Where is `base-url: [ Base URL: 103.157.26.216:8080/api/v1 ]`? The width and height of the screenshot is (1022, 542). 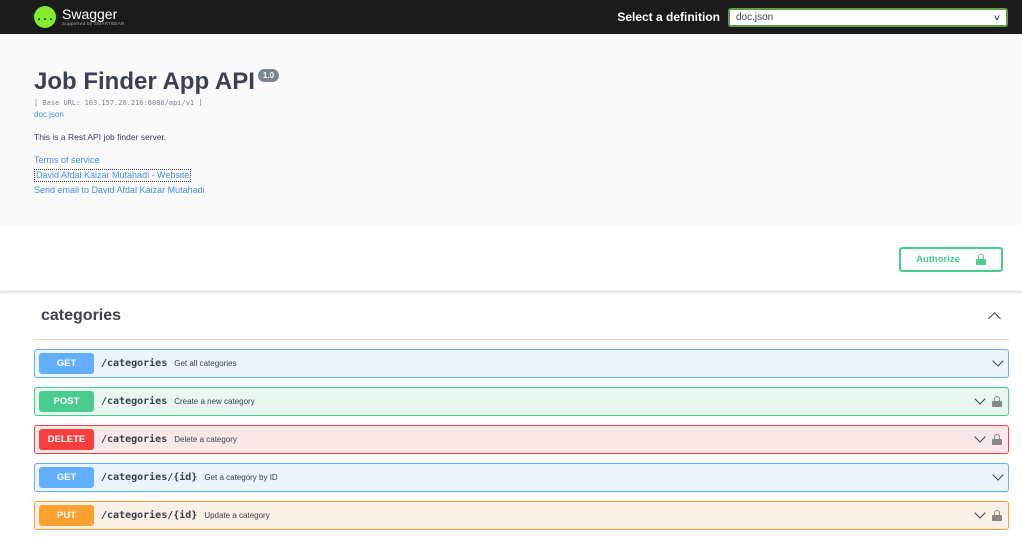
base-url: [ Base URL: 103.157.26.216:8080/api/v1 ] is located at coordinates (118, 103).